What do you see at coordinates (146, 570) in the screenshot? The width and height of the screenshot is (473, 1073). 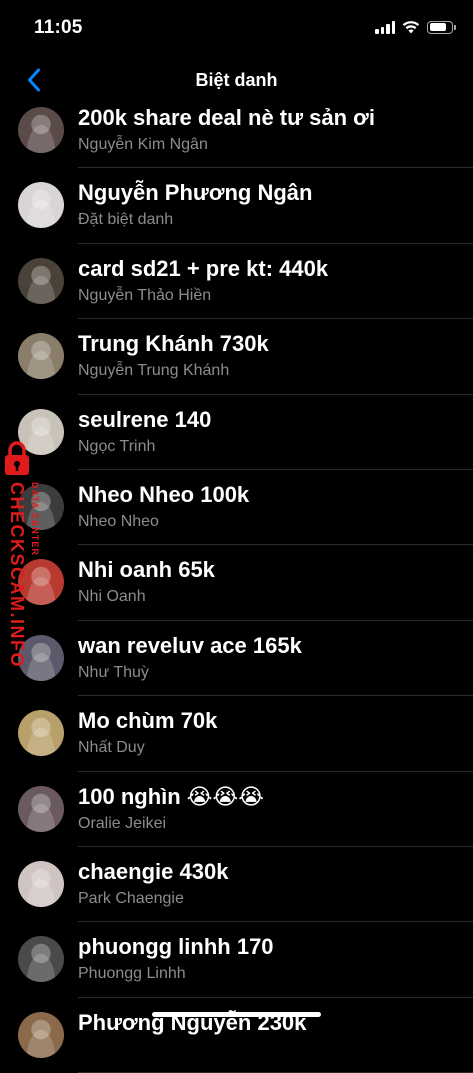 I see `nickname-label: Nhi oanh 65k` at bounding box center [146, 570].